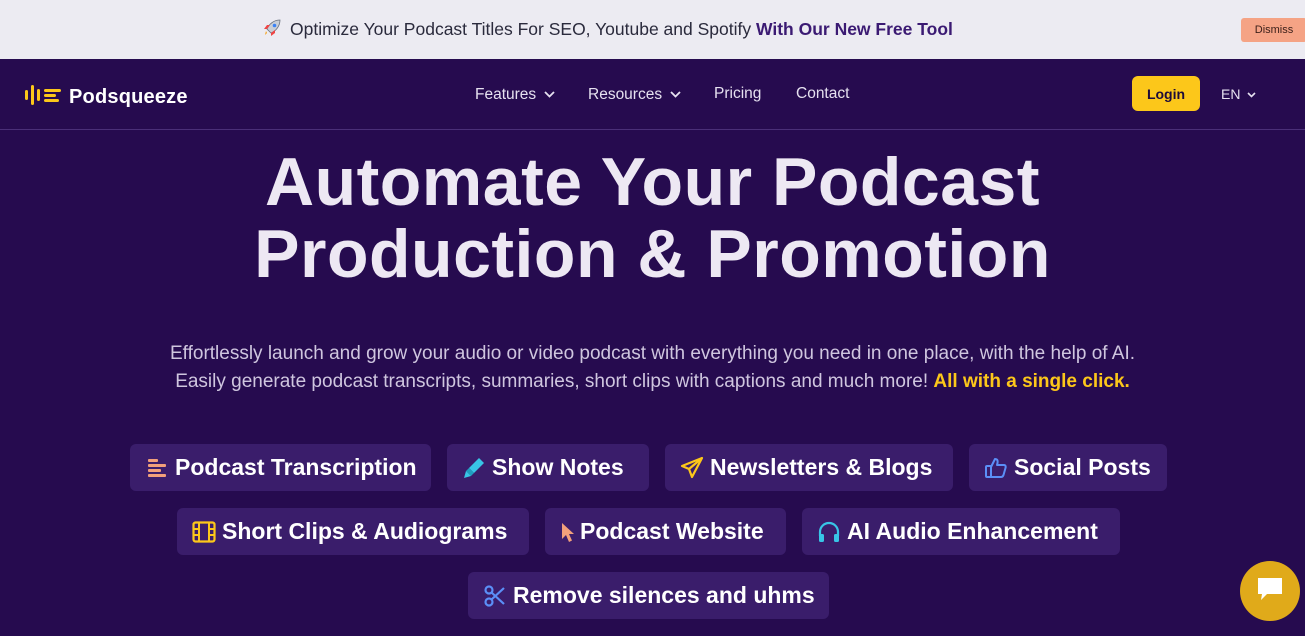 The height and width of the screenshot is (636, 1305). I want to click on paper-plane-icon, so click(692, 468).